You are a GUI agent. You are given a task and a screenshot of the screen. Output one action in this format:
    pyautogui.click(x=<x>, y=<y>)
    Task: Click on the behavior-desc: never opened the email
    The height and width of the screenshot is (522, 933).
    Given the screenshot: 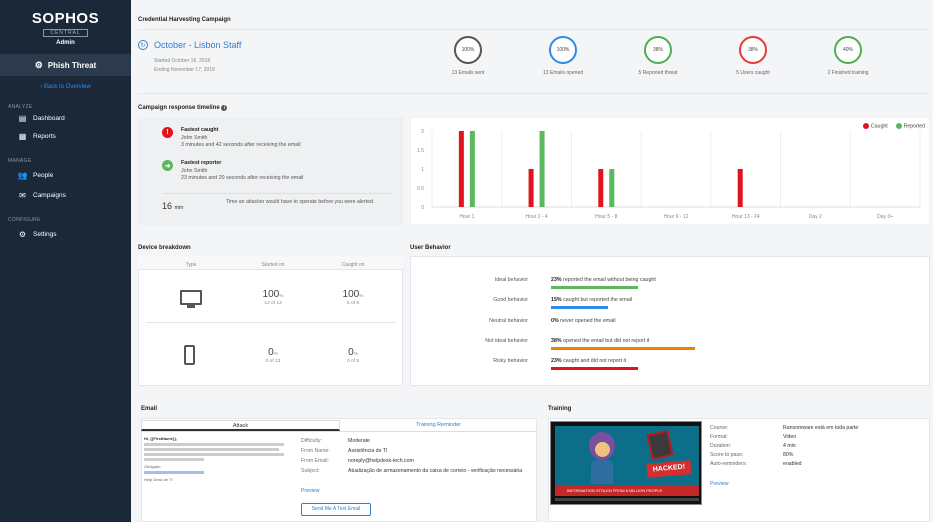 What is the action you would take?
    pyautogui.click(x=588, y=321)
    